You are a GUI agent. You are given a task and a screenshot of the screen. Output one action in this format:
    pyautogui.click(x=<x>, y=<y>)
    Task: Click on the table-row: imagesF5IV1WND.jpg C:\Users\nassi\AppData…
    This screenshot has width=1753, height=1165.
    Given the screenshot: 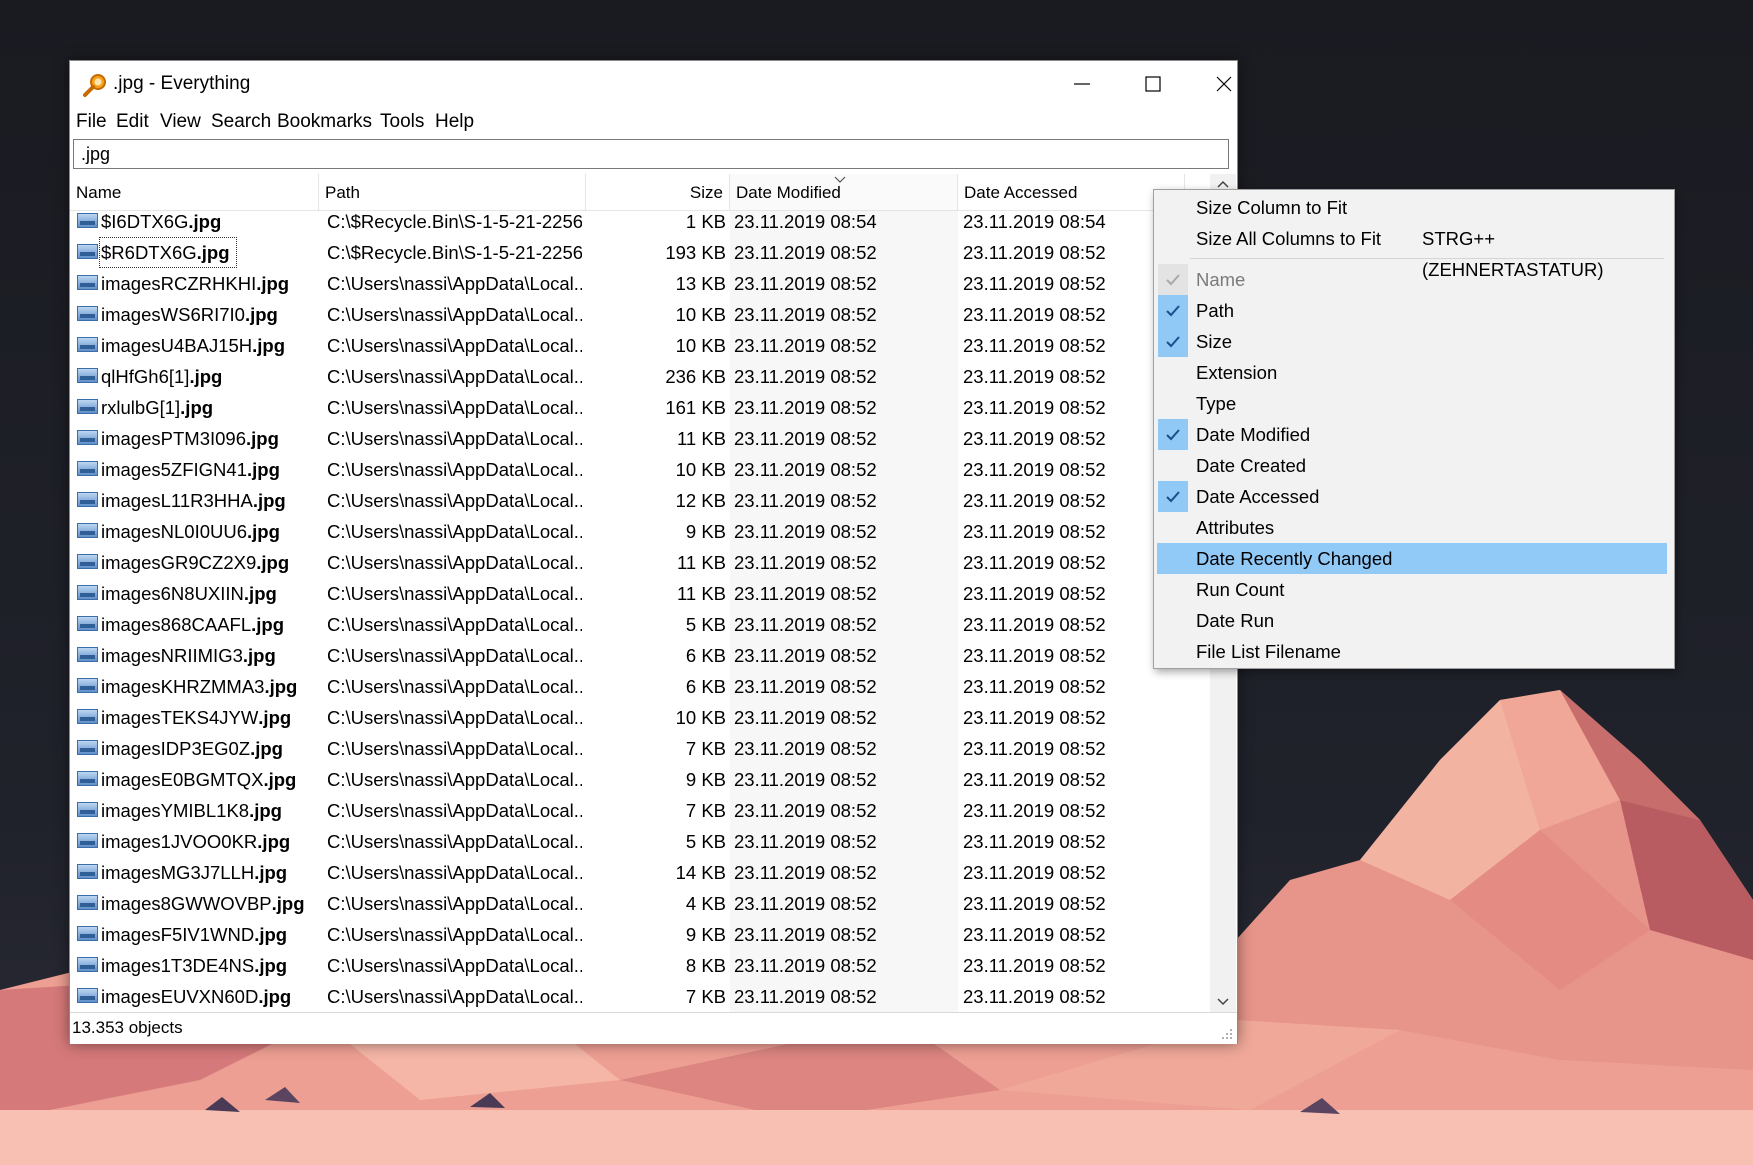 What is the action you would take?
    pyautogui.click(x=640, y=934)
    